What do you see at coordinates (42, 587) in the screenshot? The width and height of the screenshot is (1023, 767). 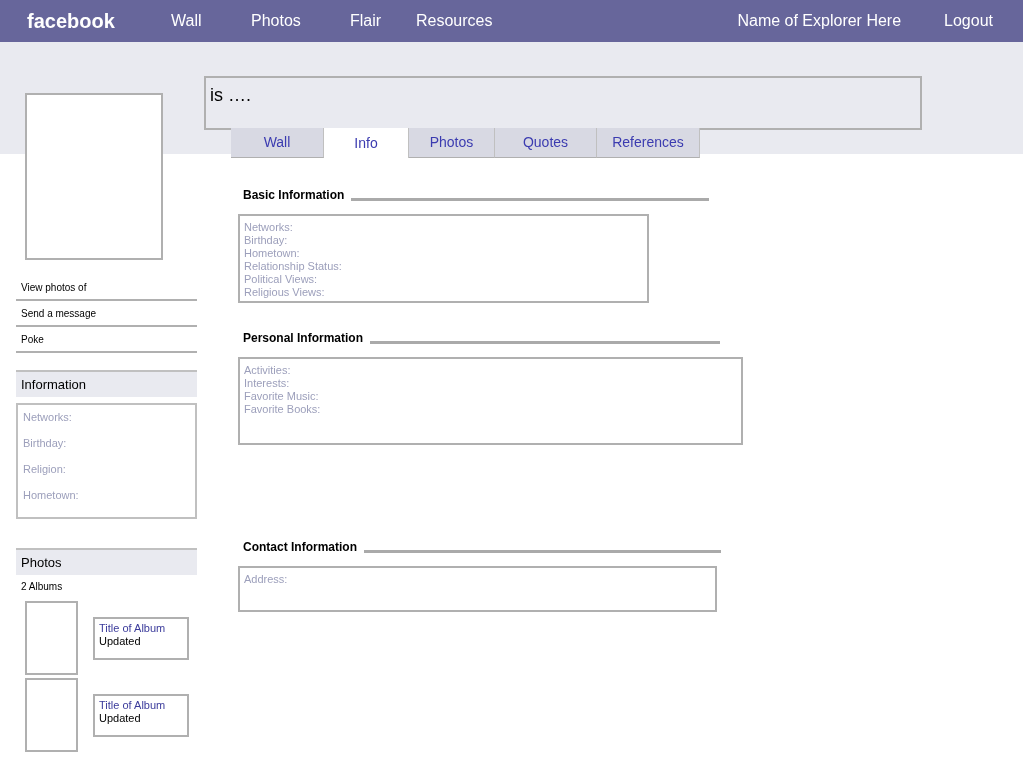 I see `album-count: 2 Albums` at bounding box center [42, 587].